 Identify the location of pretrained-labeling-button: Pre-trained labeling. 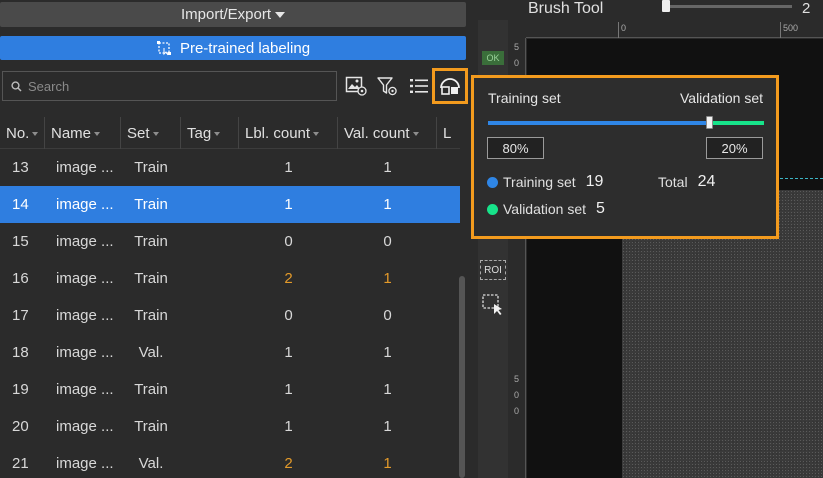
(233, 48).